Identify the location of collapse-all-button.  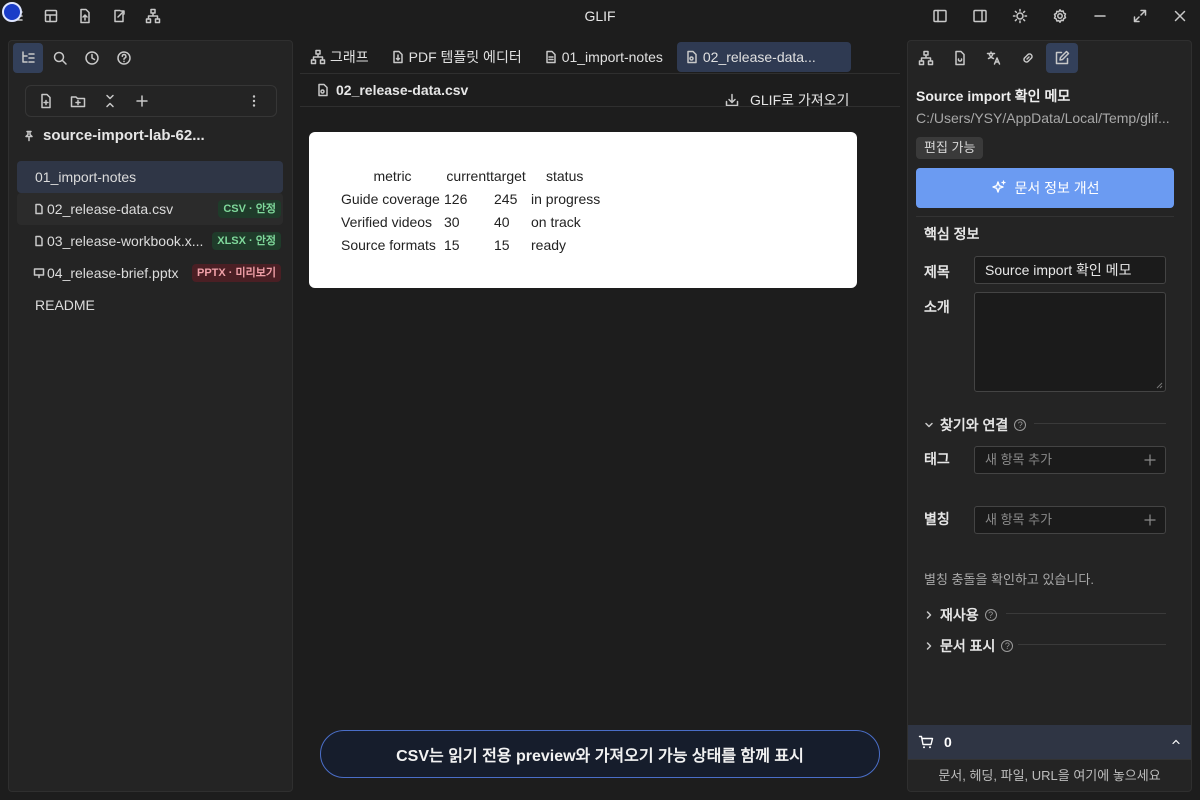
(110, 101).